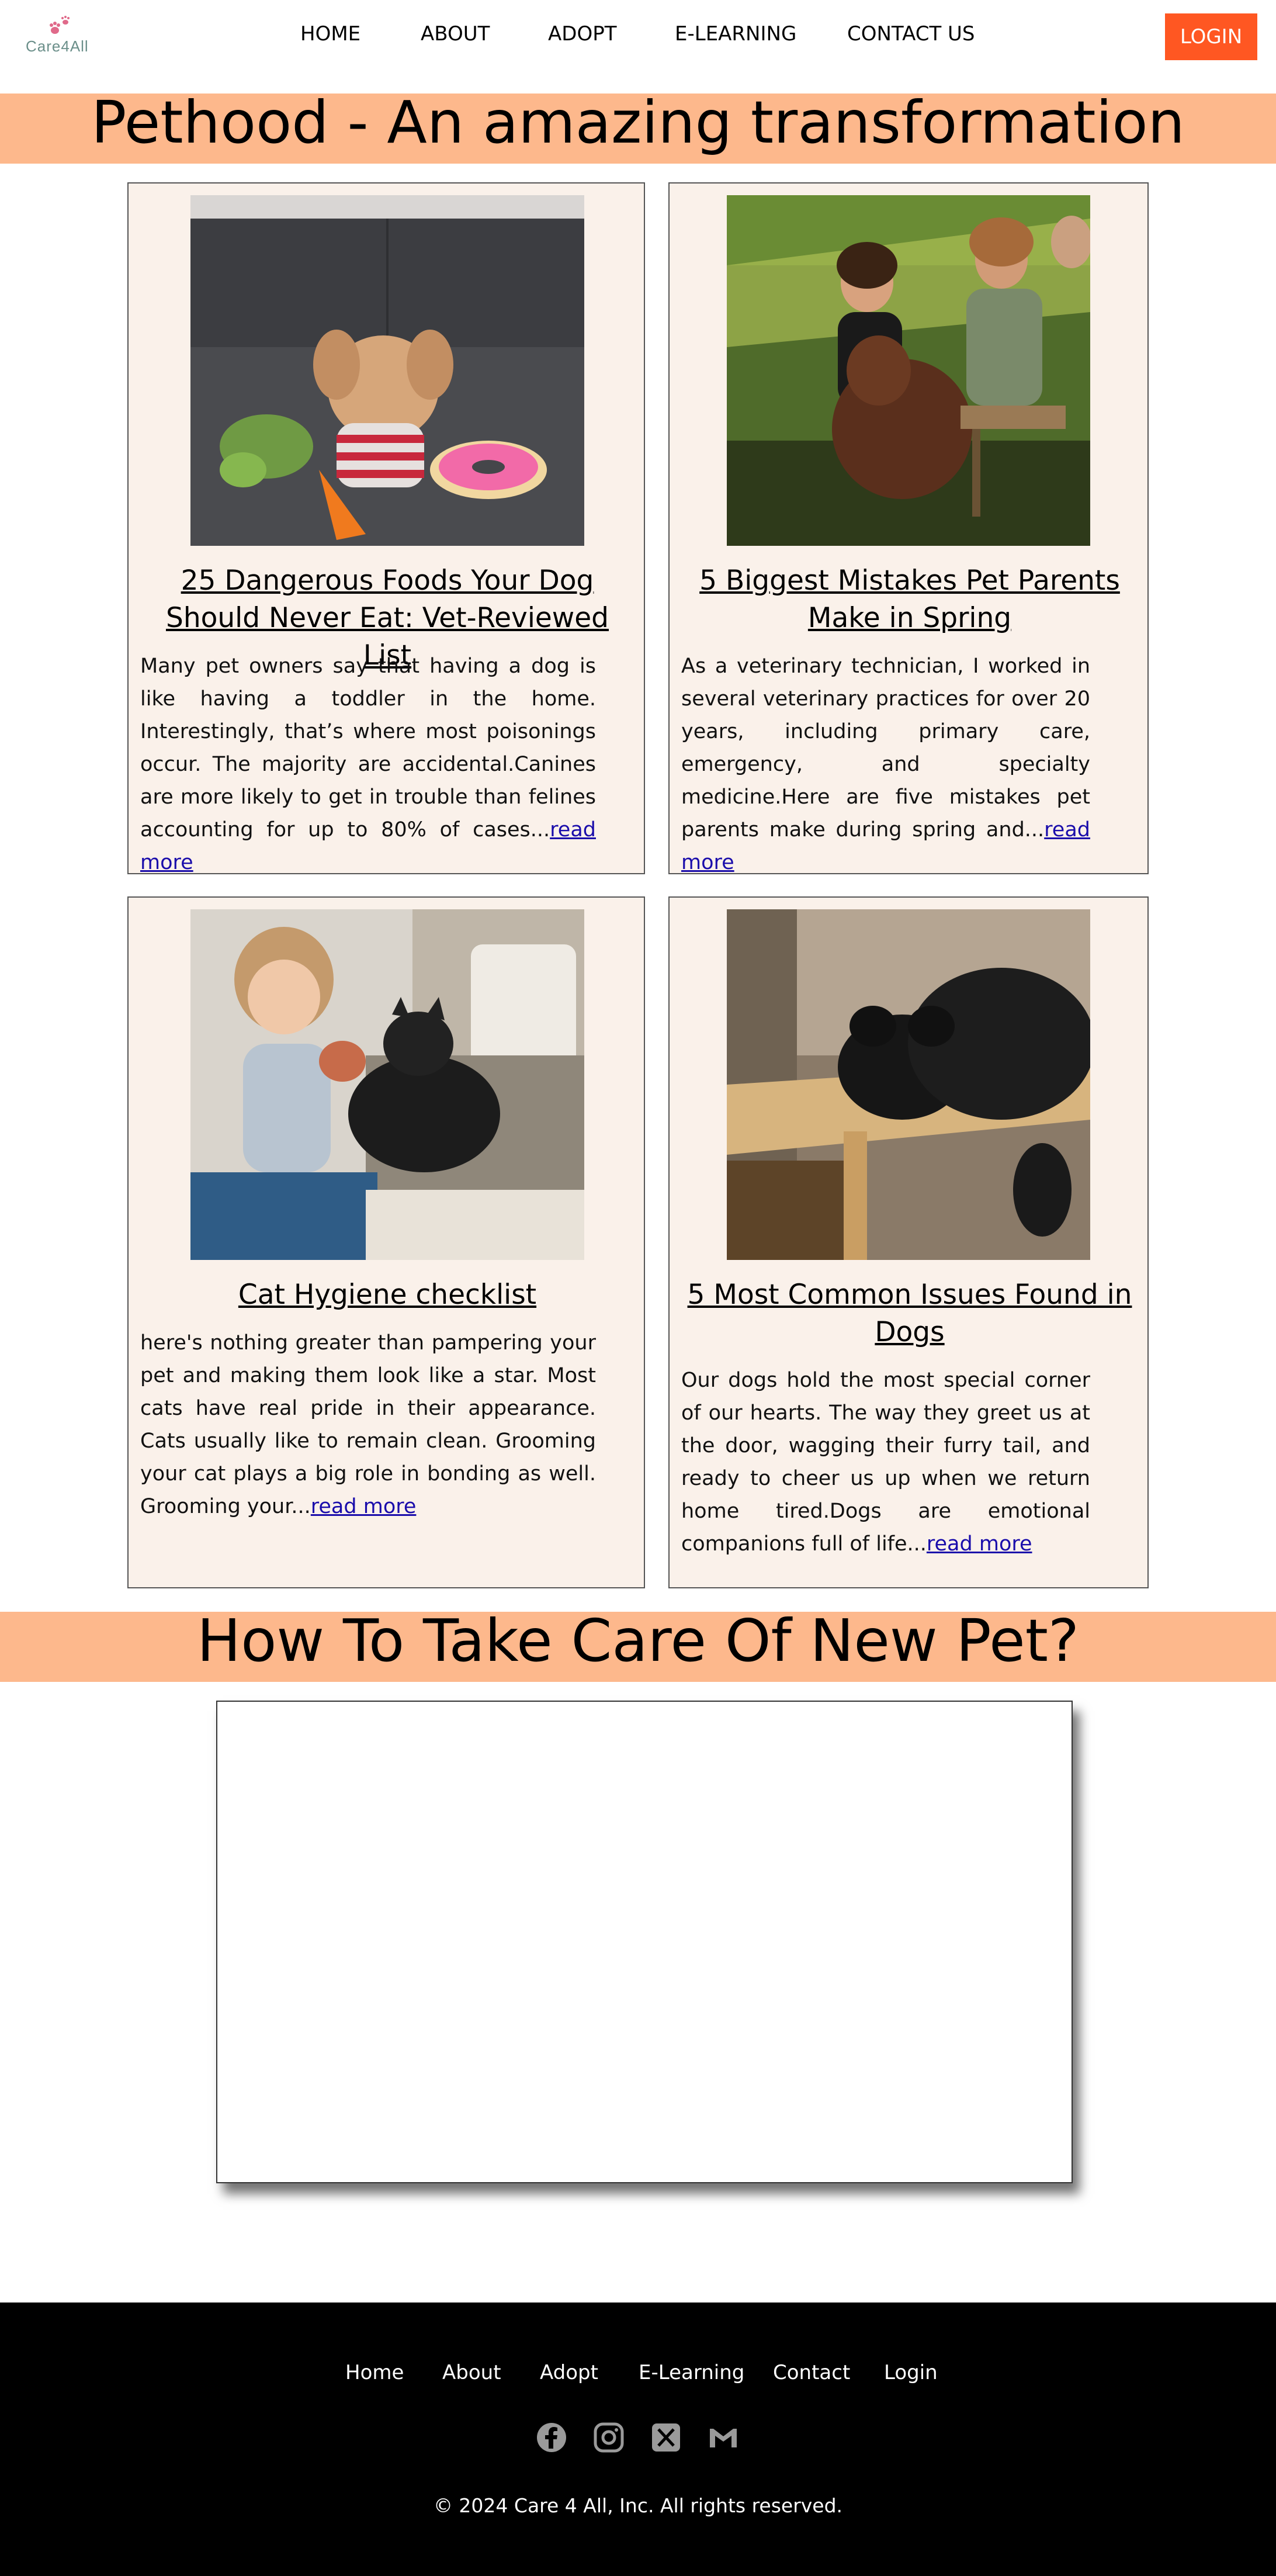 The height and width of the screenshot is (2576, 1276). I want to click on footer-link-about: About, so click(472, 2372).